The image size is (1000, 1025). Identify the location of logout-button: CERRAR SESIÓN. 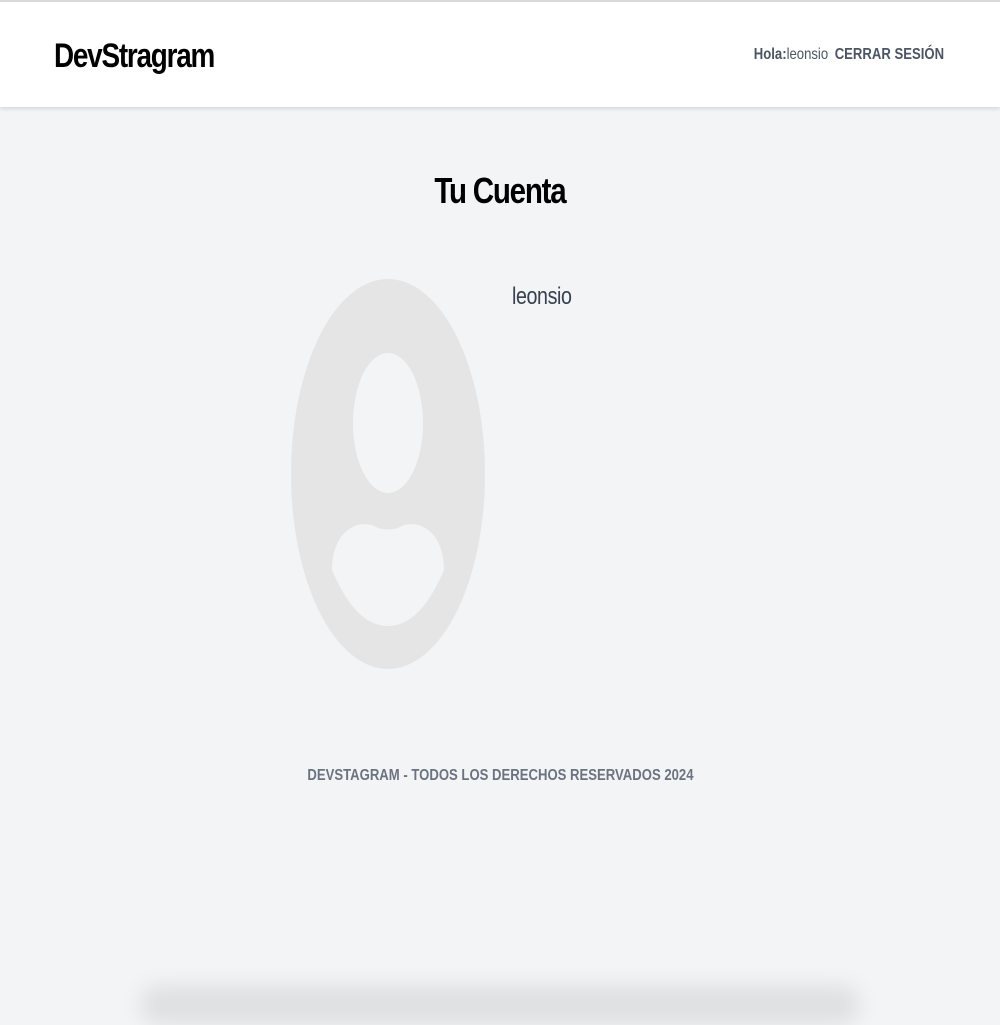
(889, 55).